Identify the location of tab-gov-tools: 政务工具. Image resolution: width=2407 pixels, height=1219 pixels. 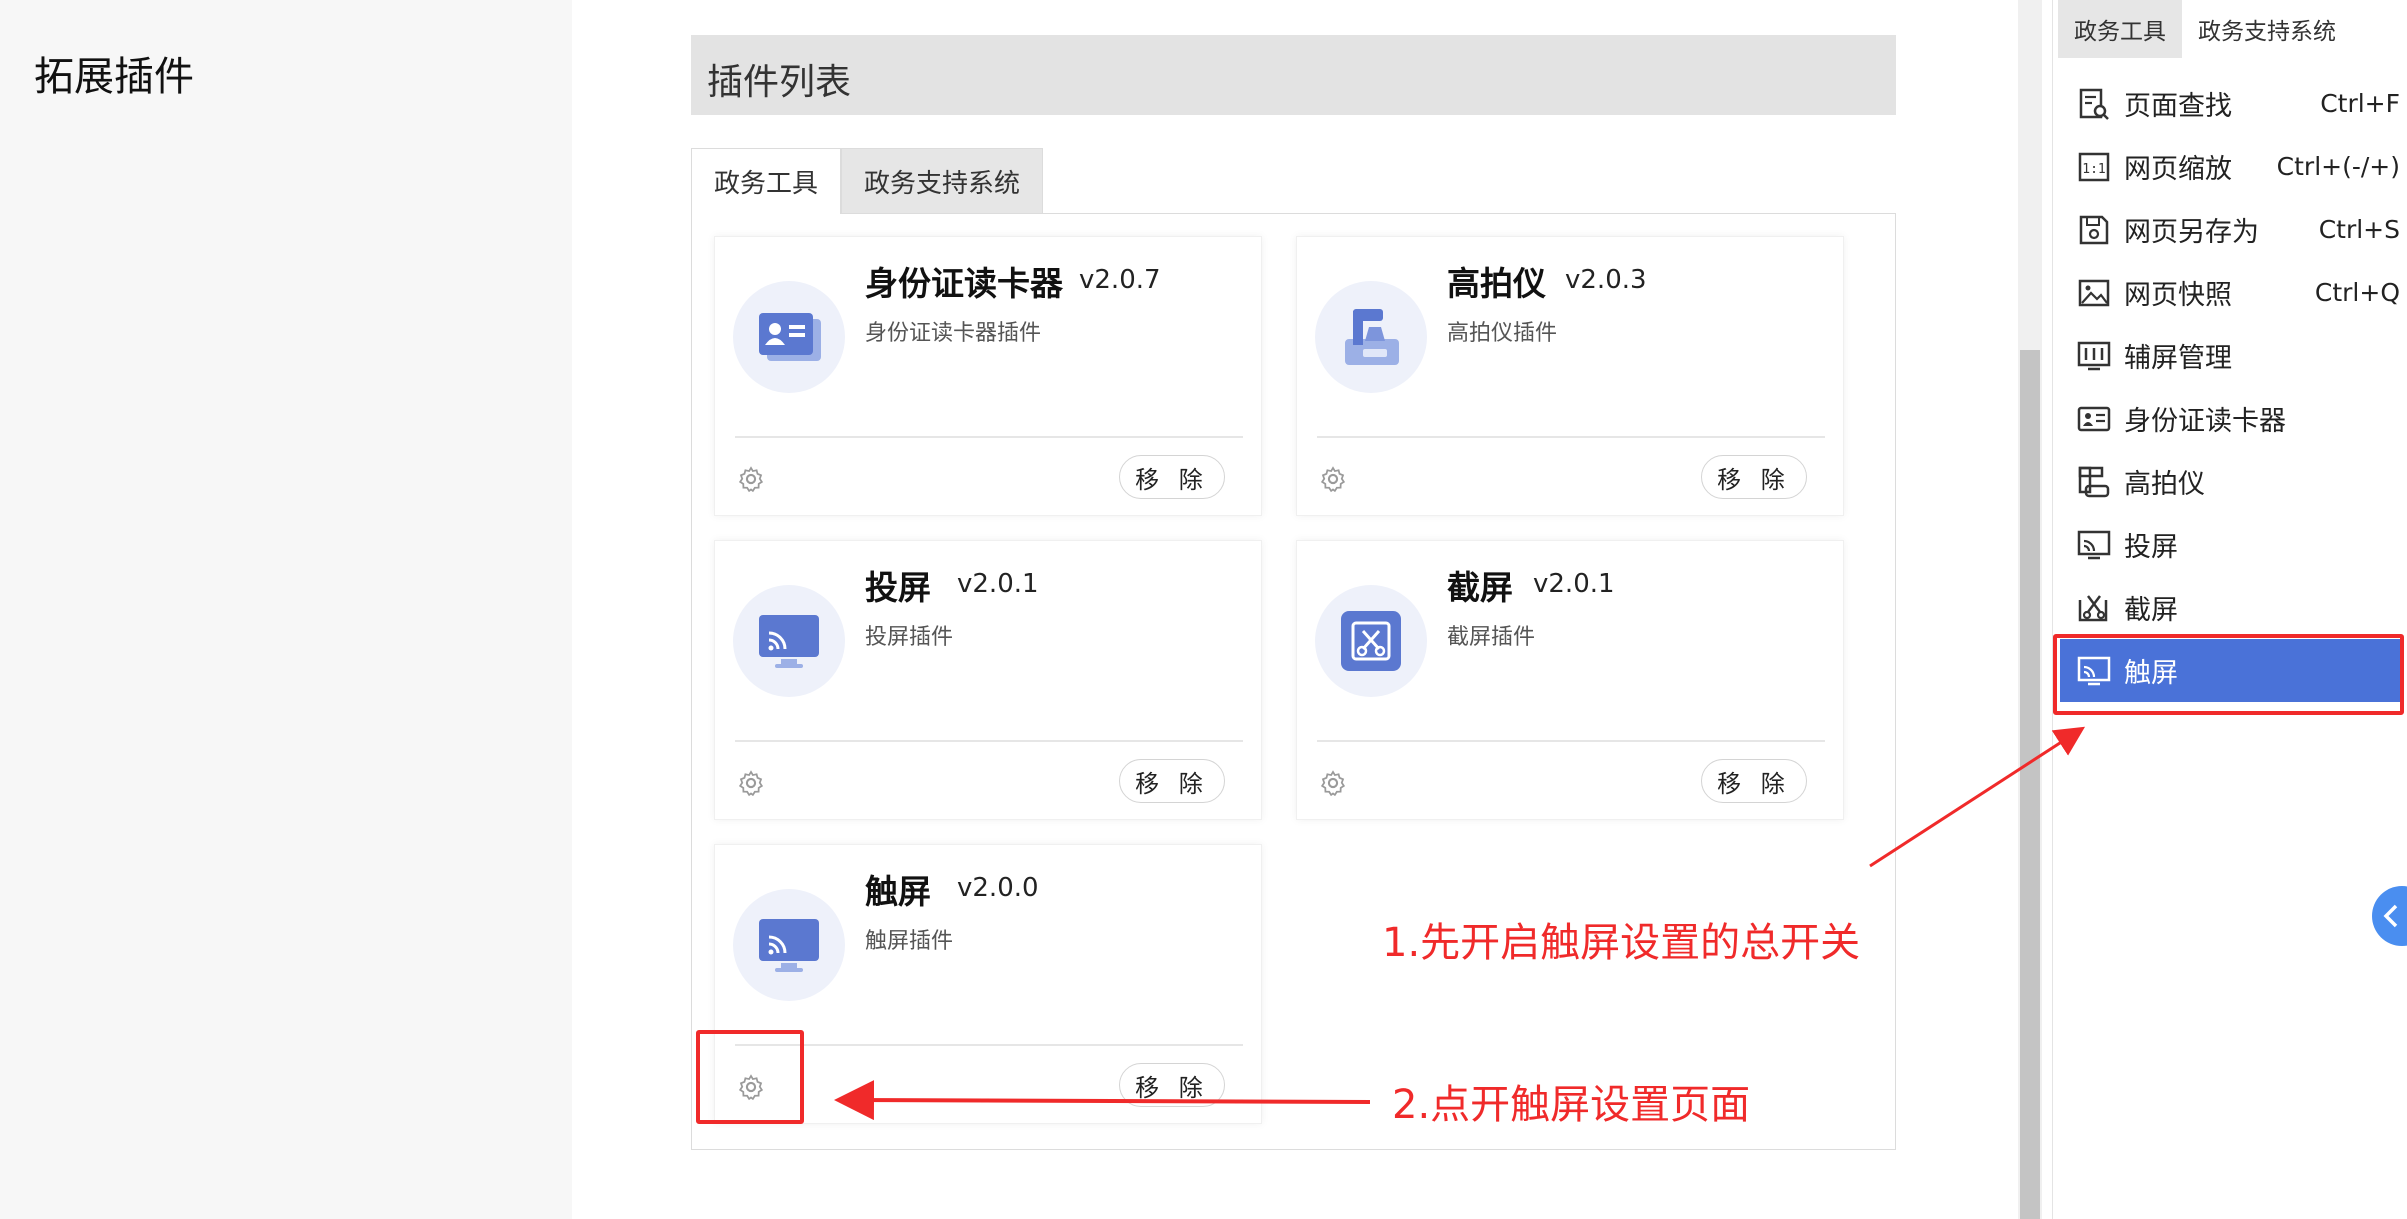
(766, 181).